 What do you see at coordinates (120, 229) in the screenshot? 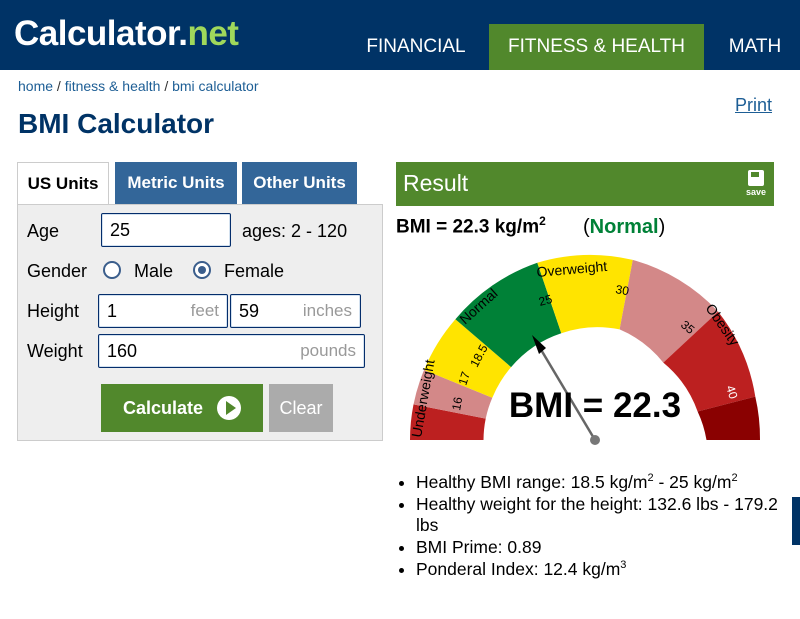
I see `age-value: 25` at bounding box center [120, 229].